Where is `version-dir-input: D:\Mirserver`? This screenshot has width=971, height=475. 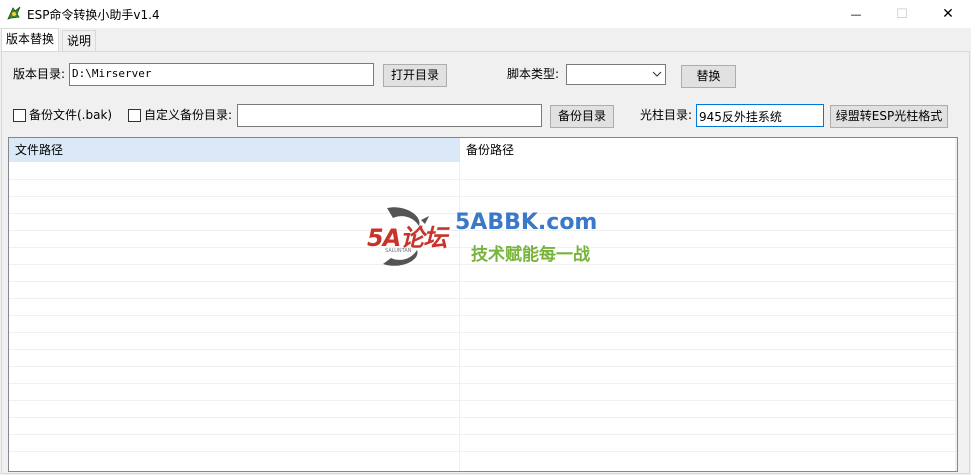
version-dir-input: D:\Mirserver is located at coordinates (221, 74).